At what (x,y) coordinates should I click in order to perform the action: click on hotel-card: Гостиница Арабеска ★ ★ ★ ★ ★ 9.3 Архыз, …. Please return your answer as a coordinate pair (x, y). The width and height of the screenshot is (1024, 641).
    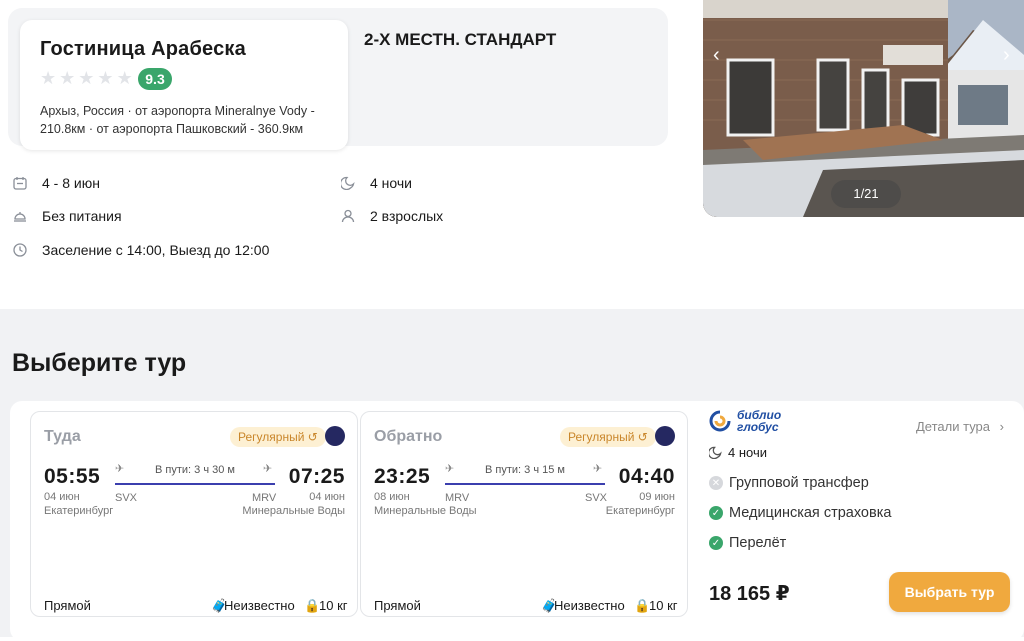
    Looking at the image, I should click on (338, 79).